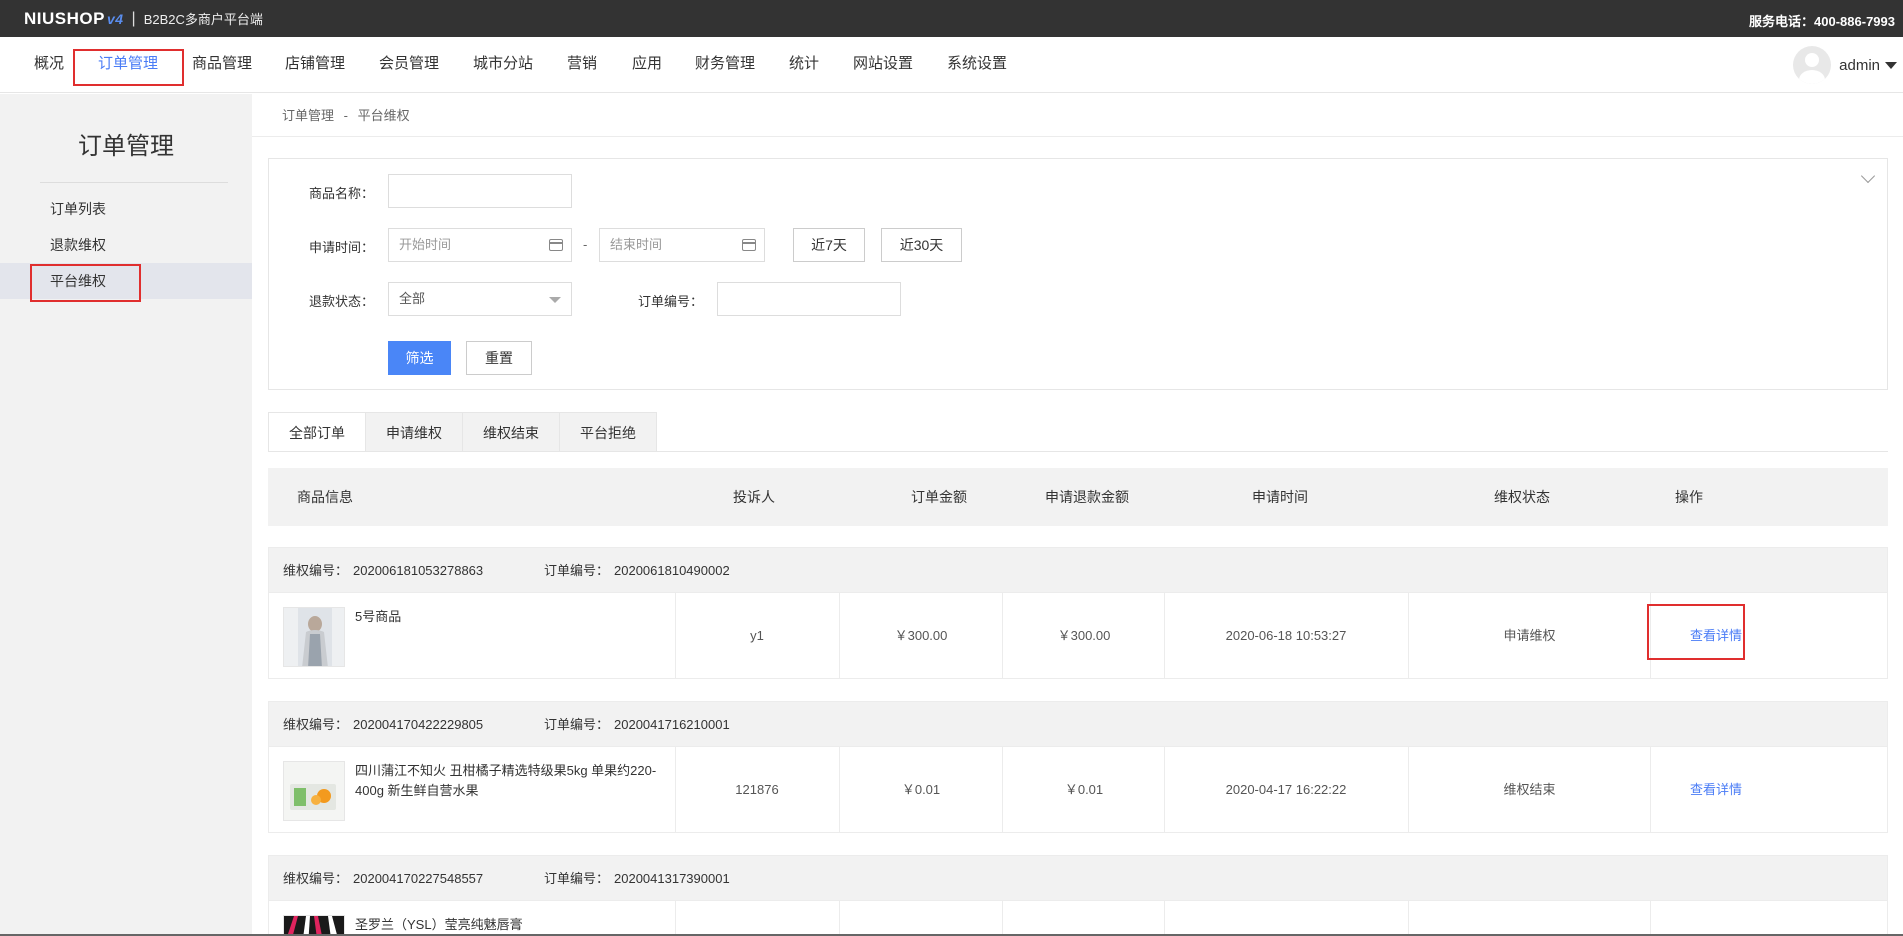 This screenshot has width=1903, height=936. Describe the element at coordinates (342, 301) in the screenshot. I see `refund-status-label: 退款状态：` at that location.